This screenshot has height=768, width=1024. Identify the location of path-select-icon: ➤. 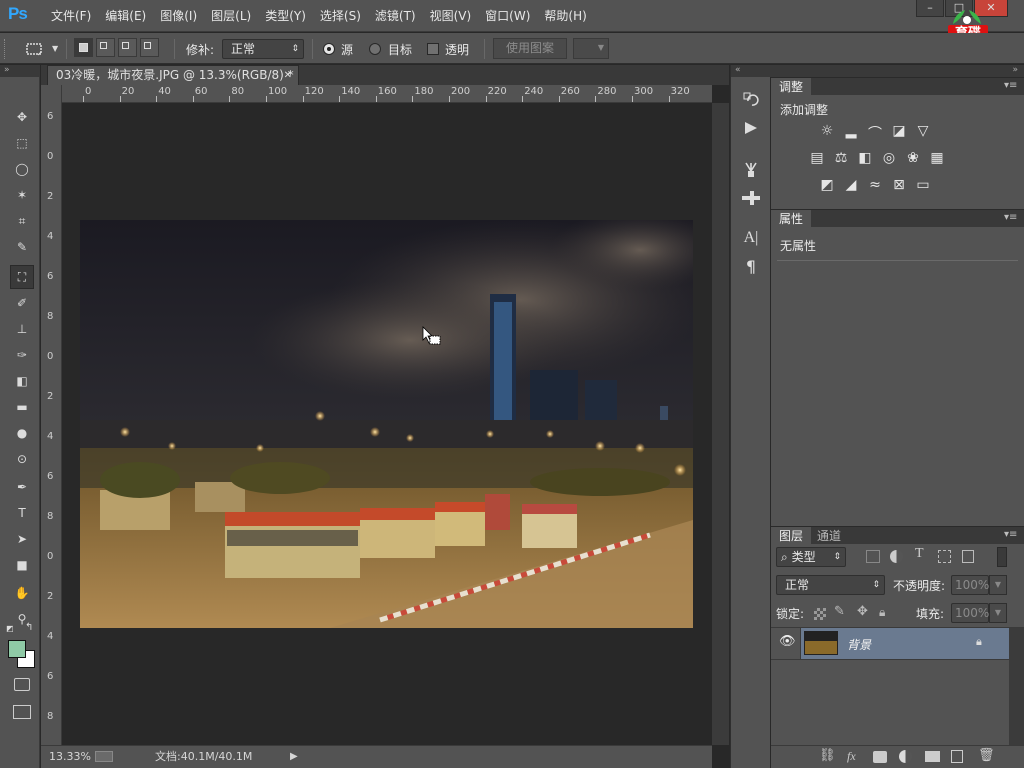
(22, 539).